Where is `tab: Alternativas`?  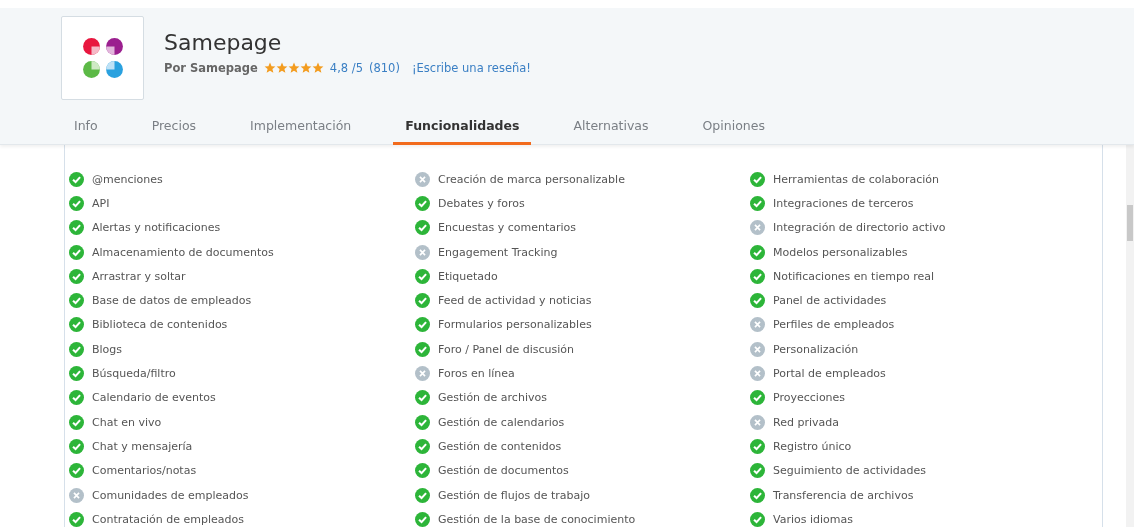 tab: Alternativas is located at coordinates (611, 128).